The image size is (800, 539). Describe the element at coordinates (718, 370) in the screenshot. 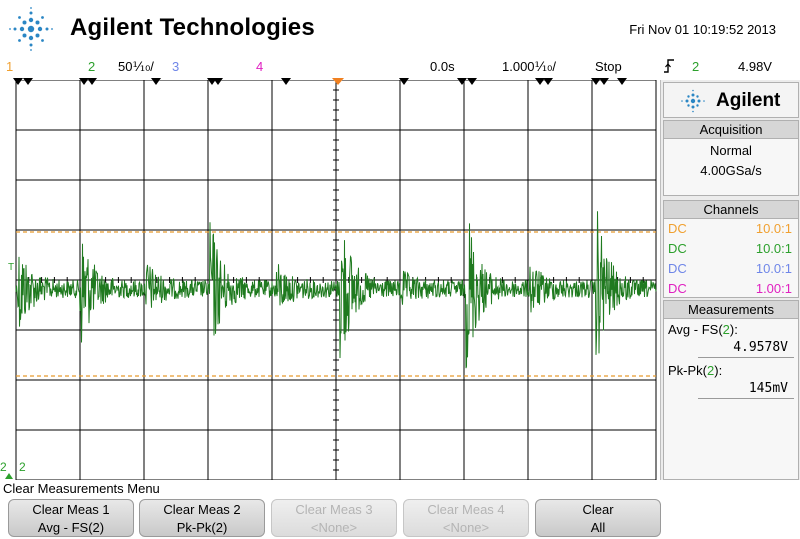

I see `measurement-2-suffix: ):` at that location.